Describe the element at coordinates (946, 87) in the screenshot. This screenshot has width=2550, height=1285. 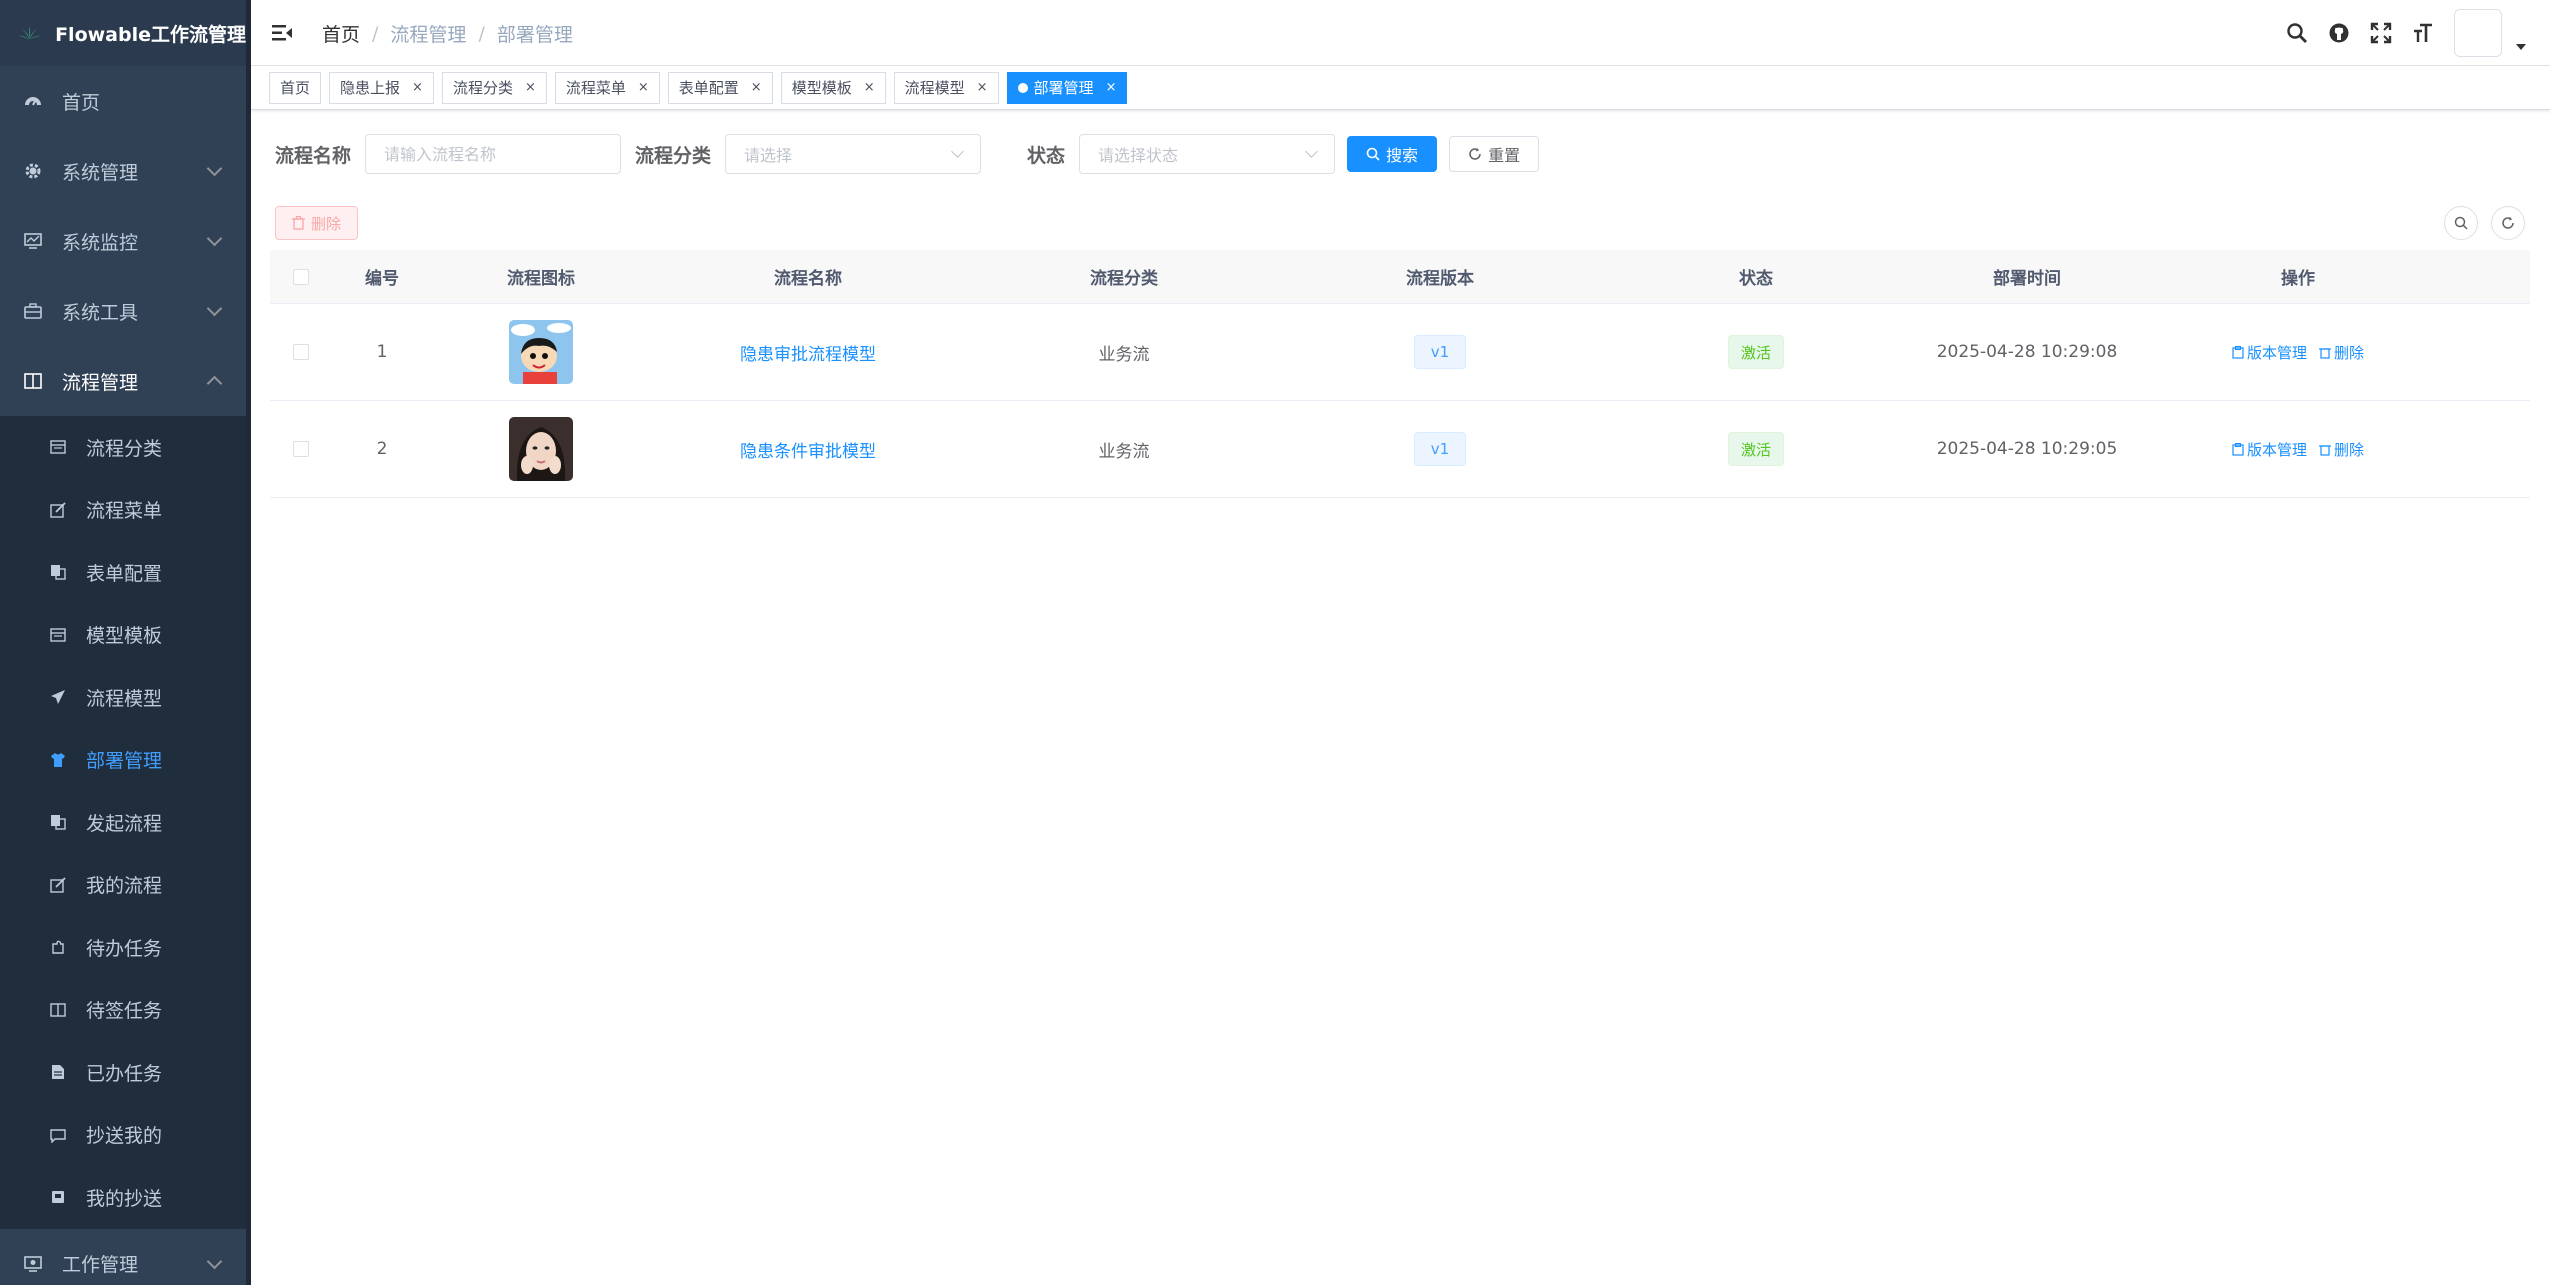
I see `tag-flow-model: 流程模型 ×` at that location.